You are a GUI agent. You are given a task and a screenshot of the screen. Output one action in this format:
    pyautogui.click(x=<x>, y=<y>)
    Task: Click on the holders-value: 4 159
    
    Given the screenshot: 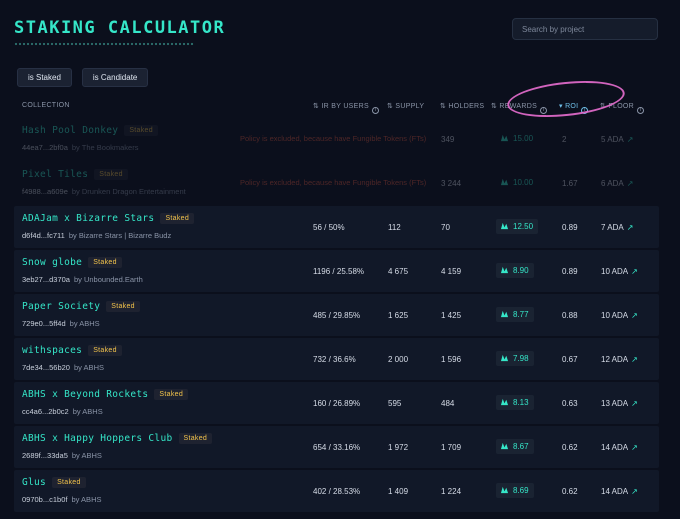 What is the action you would take?
    pyautogui.click(x=451, y=271)
    